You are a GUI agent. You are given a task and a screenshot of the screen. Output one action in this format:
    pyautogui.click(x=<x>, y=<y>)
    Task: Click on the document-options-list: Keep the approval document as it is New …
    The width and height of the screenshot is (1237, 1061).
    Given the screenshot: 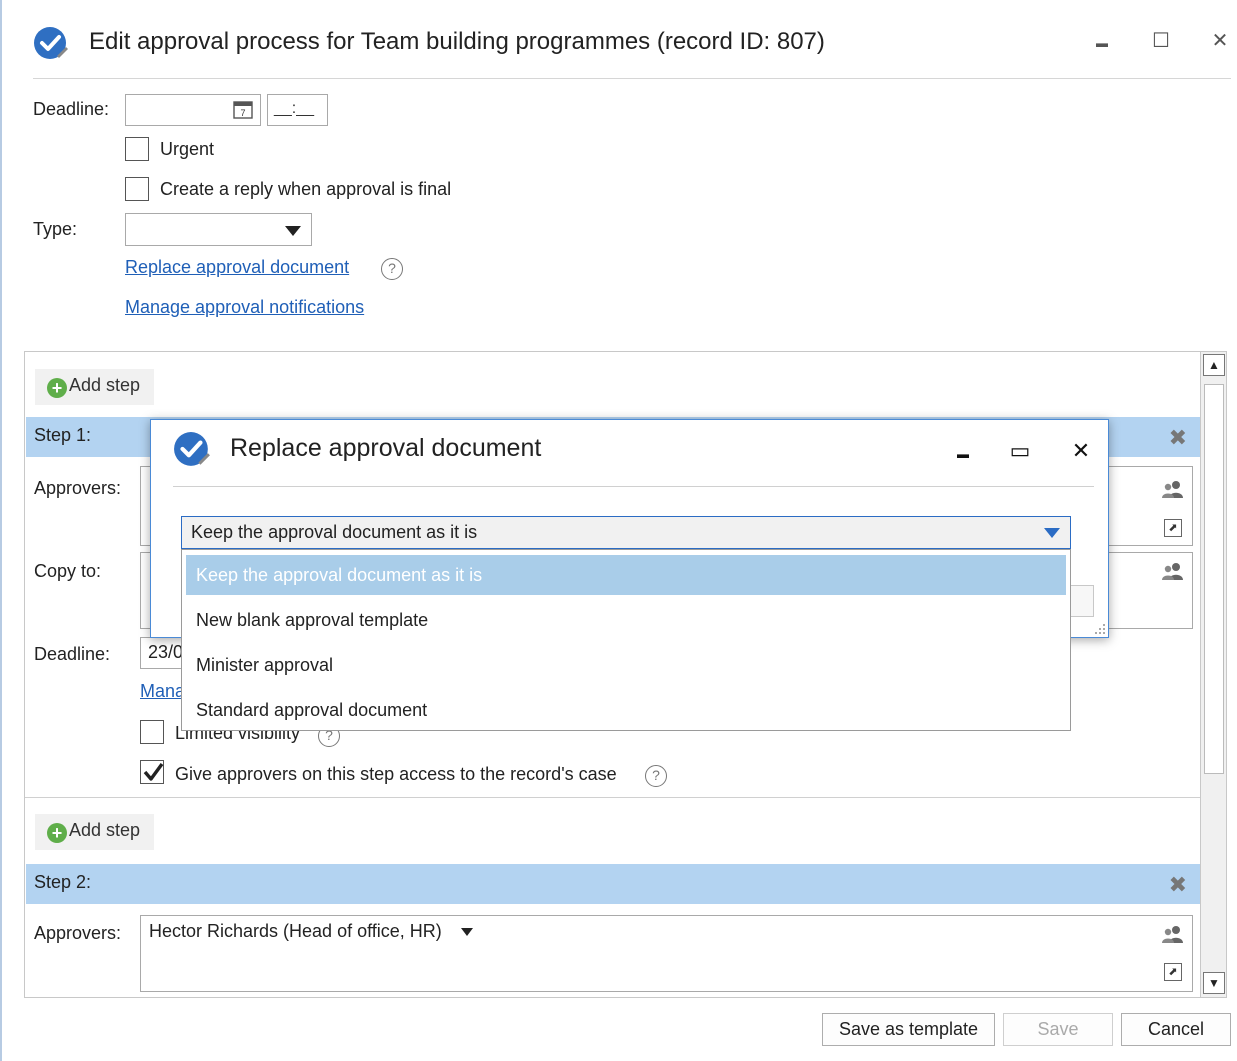 What is the action you would take?
    pyautogui.click(x=626, y=640)
    